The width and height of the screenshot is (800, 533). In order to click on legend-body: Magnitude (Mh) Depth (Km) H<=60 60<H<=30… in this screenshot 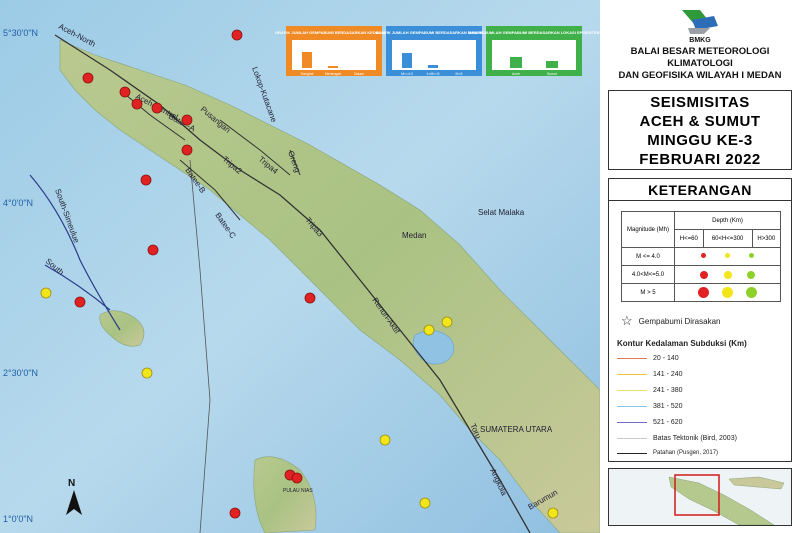, I will do `click(700, 331)`.